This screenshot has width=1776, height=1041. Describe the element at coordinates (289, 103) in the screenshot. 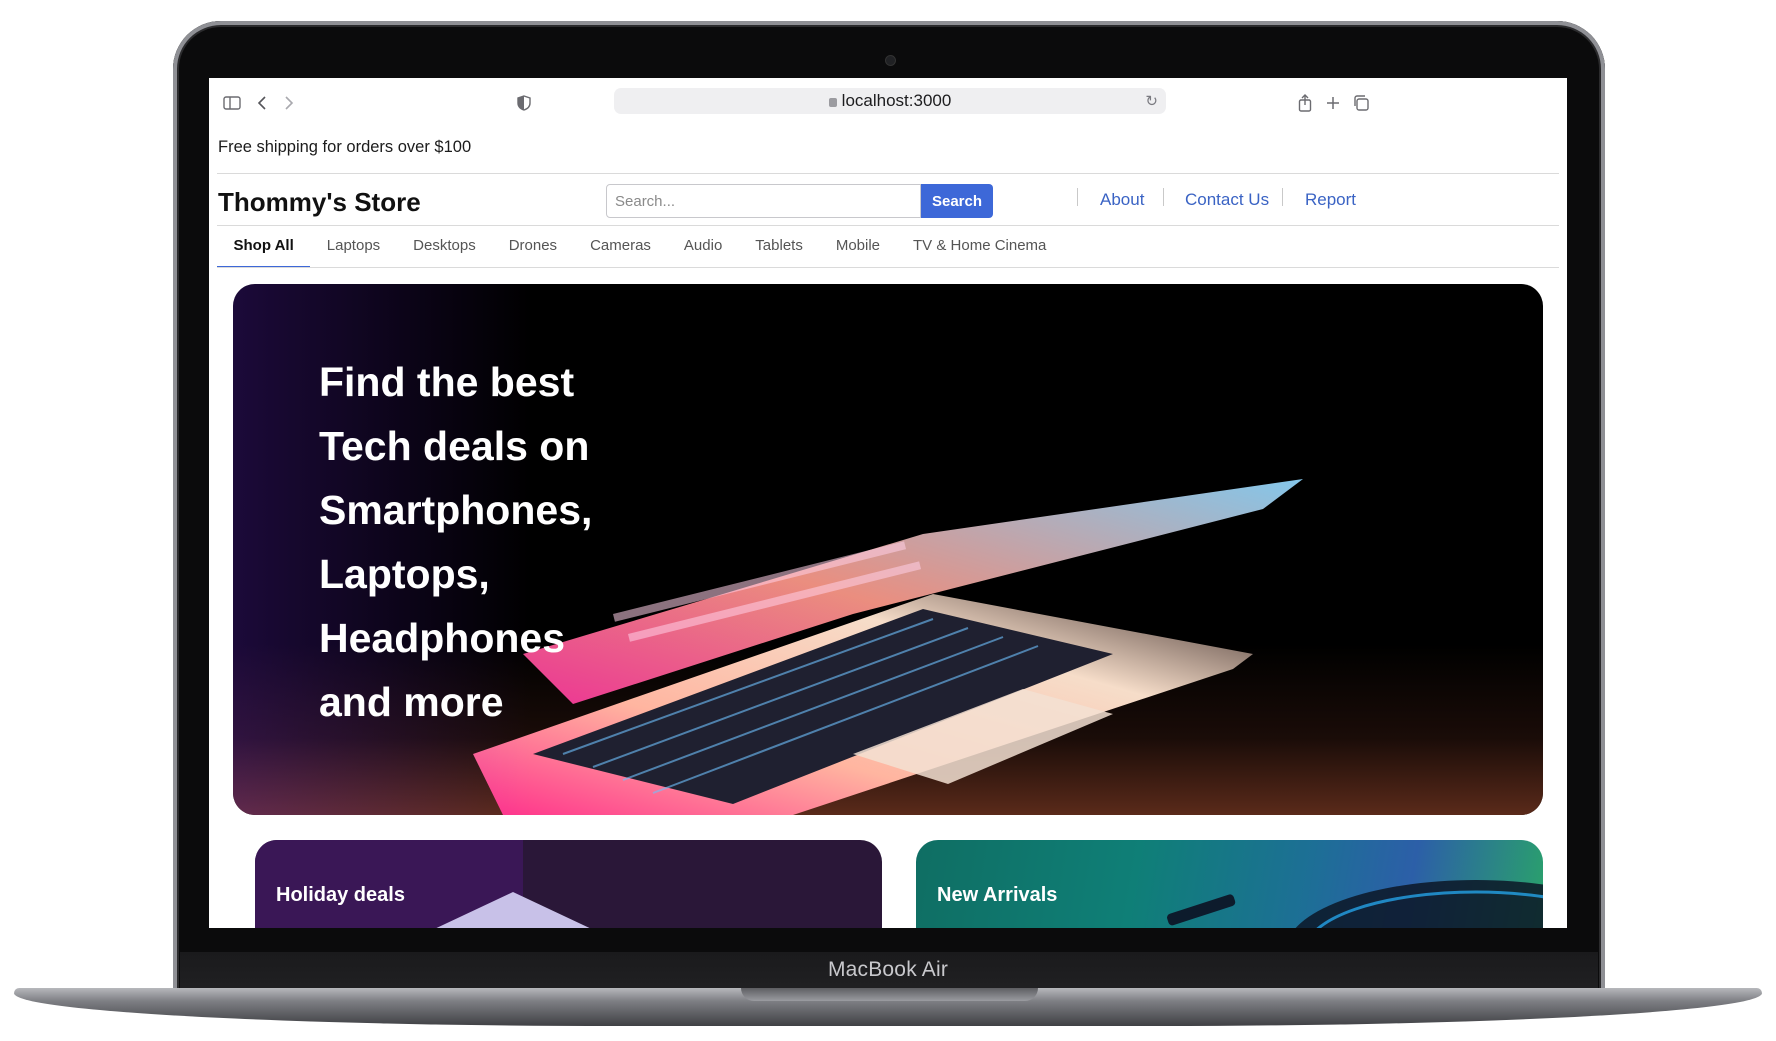

I see `forward-icon` at that location.